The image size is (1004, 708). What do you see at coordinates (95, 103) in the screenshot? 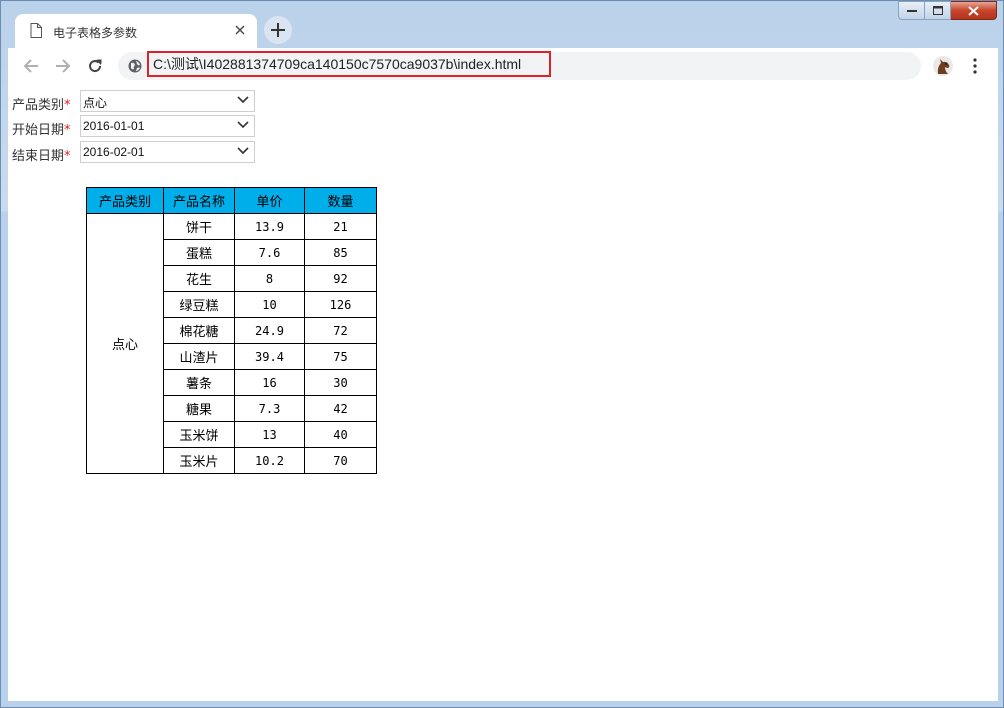
I see `category-select-value: 点心` at bounding box center [95, 103].